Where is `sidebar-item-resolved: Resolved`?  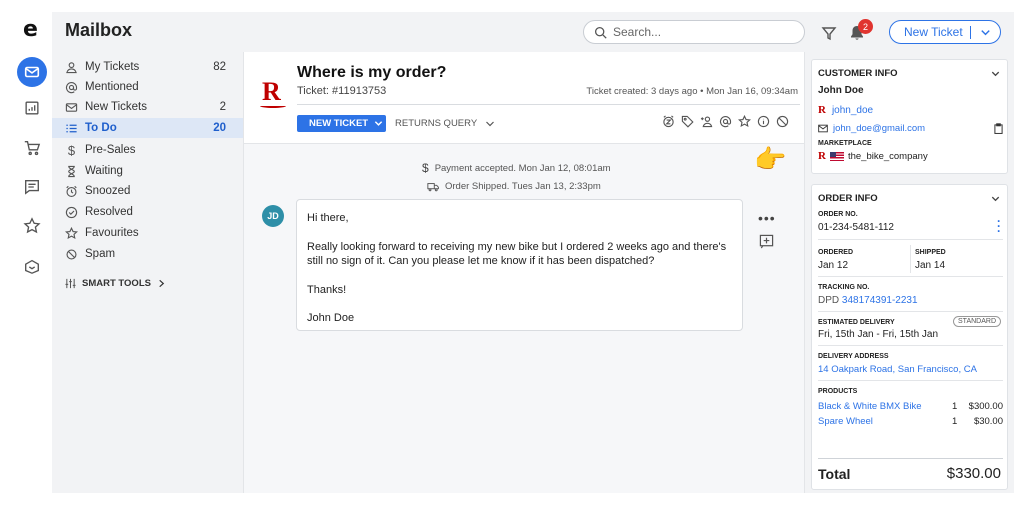 sidebar-item-resolved: Resolved is located at coordinates (147, 212).